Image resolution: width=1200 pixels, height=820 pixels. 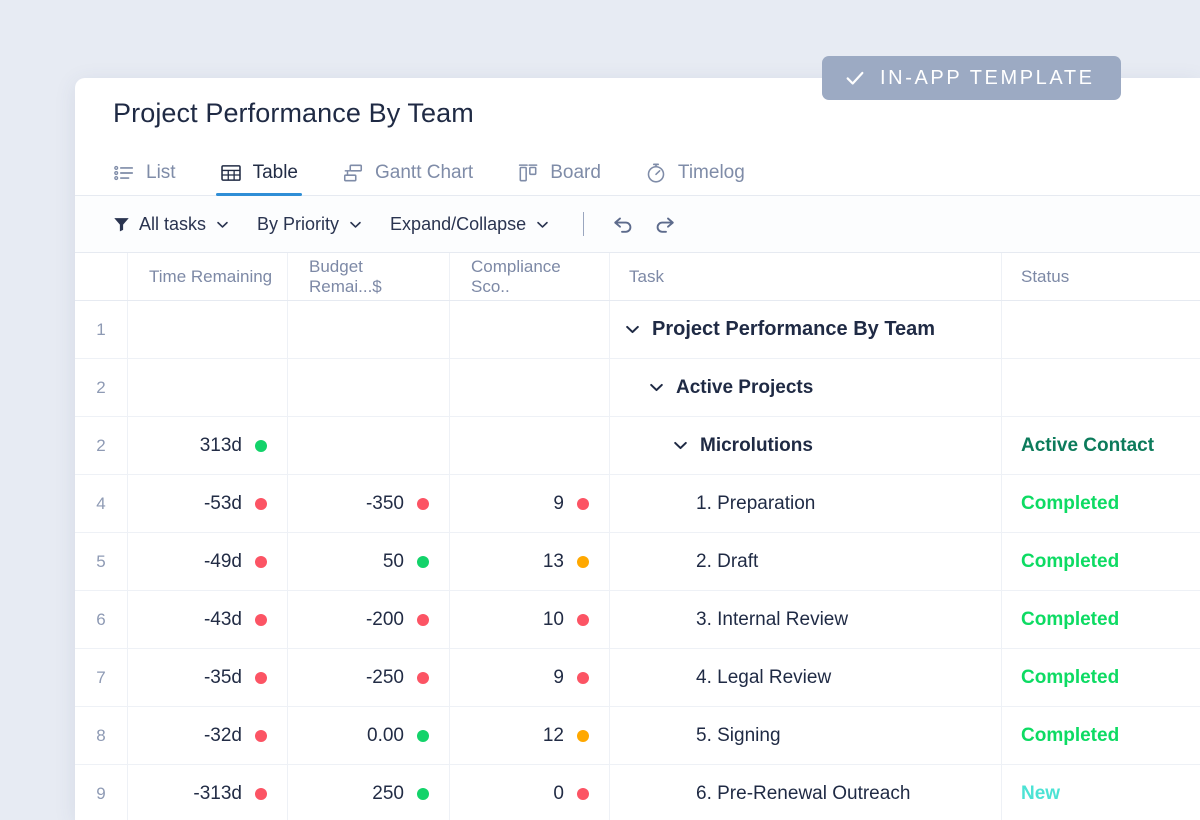 I want to click on table-row: 1 Project Performance By Team, so click(x=637, y=330).